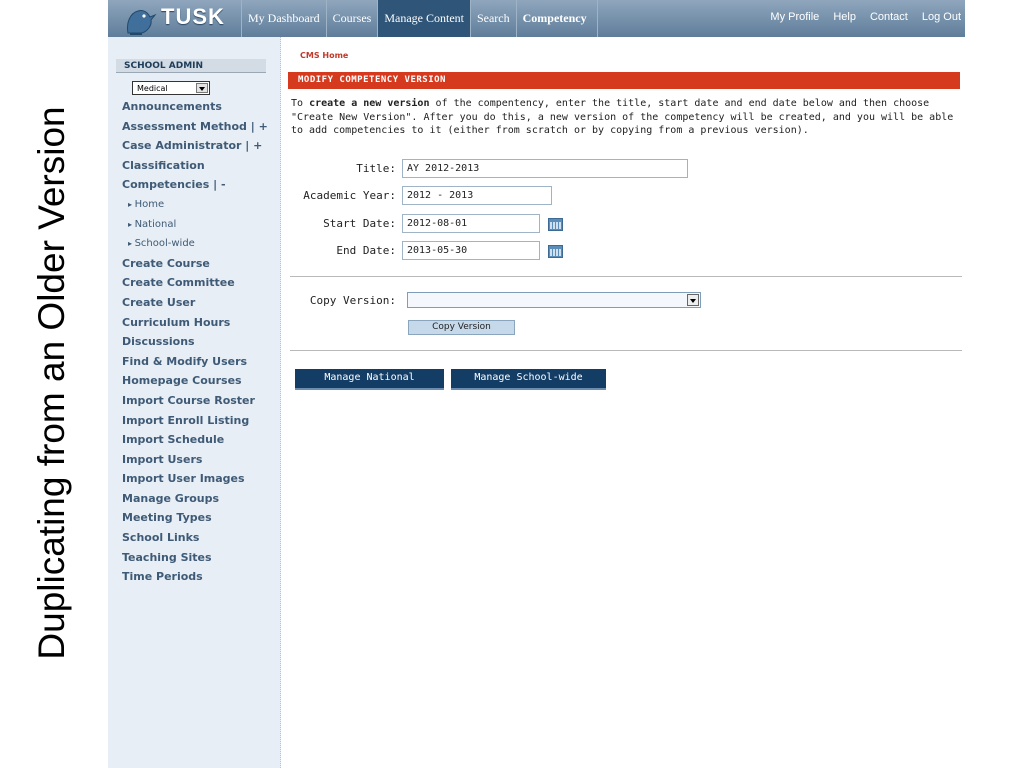  I want to click on logo-text: TUSK, so click(193, 16).